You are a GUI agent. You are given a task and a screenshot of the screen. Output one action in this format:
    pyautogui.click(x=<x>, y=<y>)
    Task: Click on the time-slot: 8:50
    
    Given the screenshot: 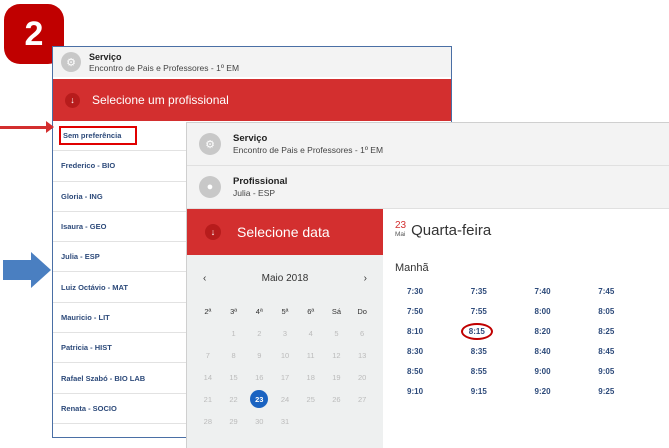 What is the action you would take?
    pyautogui.click(x=437, y=371)
    